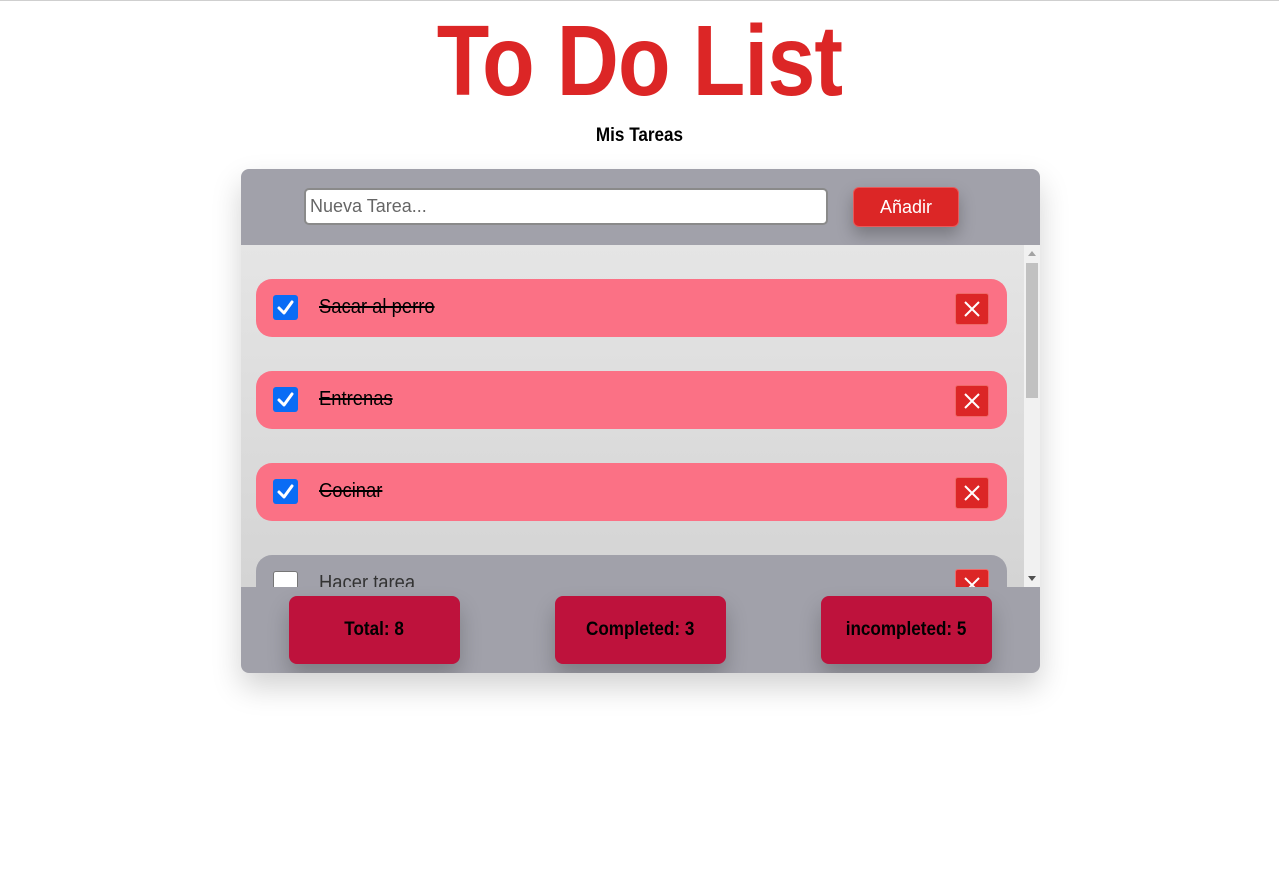 The width and height of the screenshot is (1279, 888). I want to click on card-header: Añadir, so click(640, 207).